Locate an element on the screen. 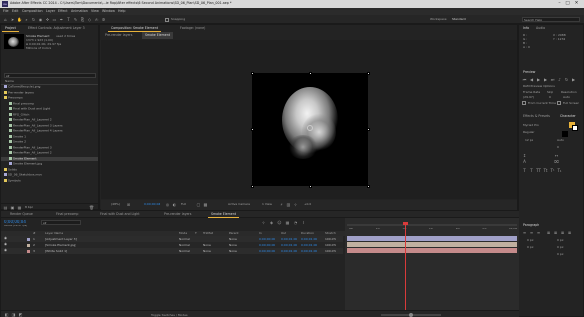 This screenshot has width=584, height=317. bit-depth-label: 8 bpc is located at coordinates (29, 207).